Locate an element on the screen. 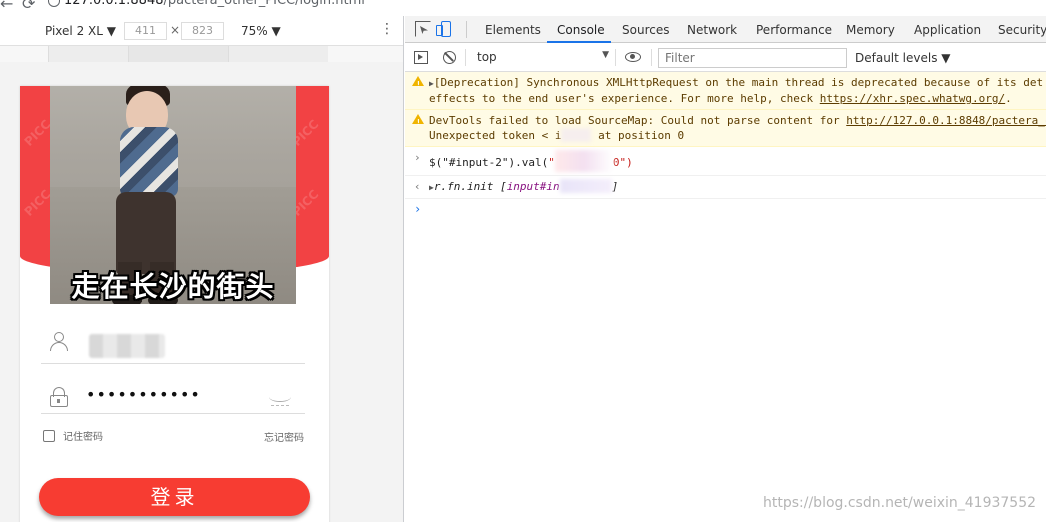  info-icon is located at coordinates (54, 3).